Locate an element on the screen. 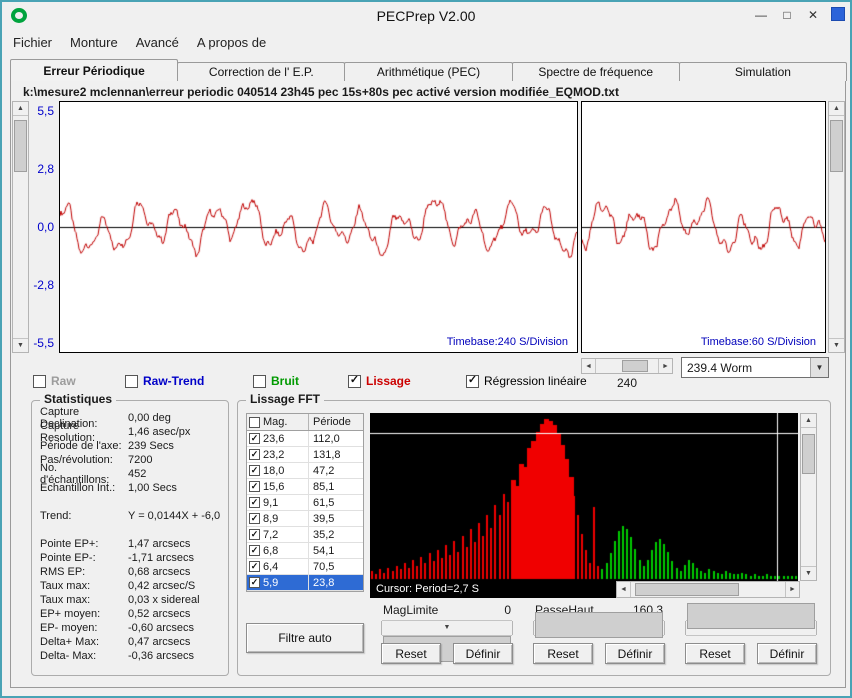 Image resolution: width=852 pixels, height=698 pixels. filtre-auto-button: Filtre auto is located at coordinates (305, 638).